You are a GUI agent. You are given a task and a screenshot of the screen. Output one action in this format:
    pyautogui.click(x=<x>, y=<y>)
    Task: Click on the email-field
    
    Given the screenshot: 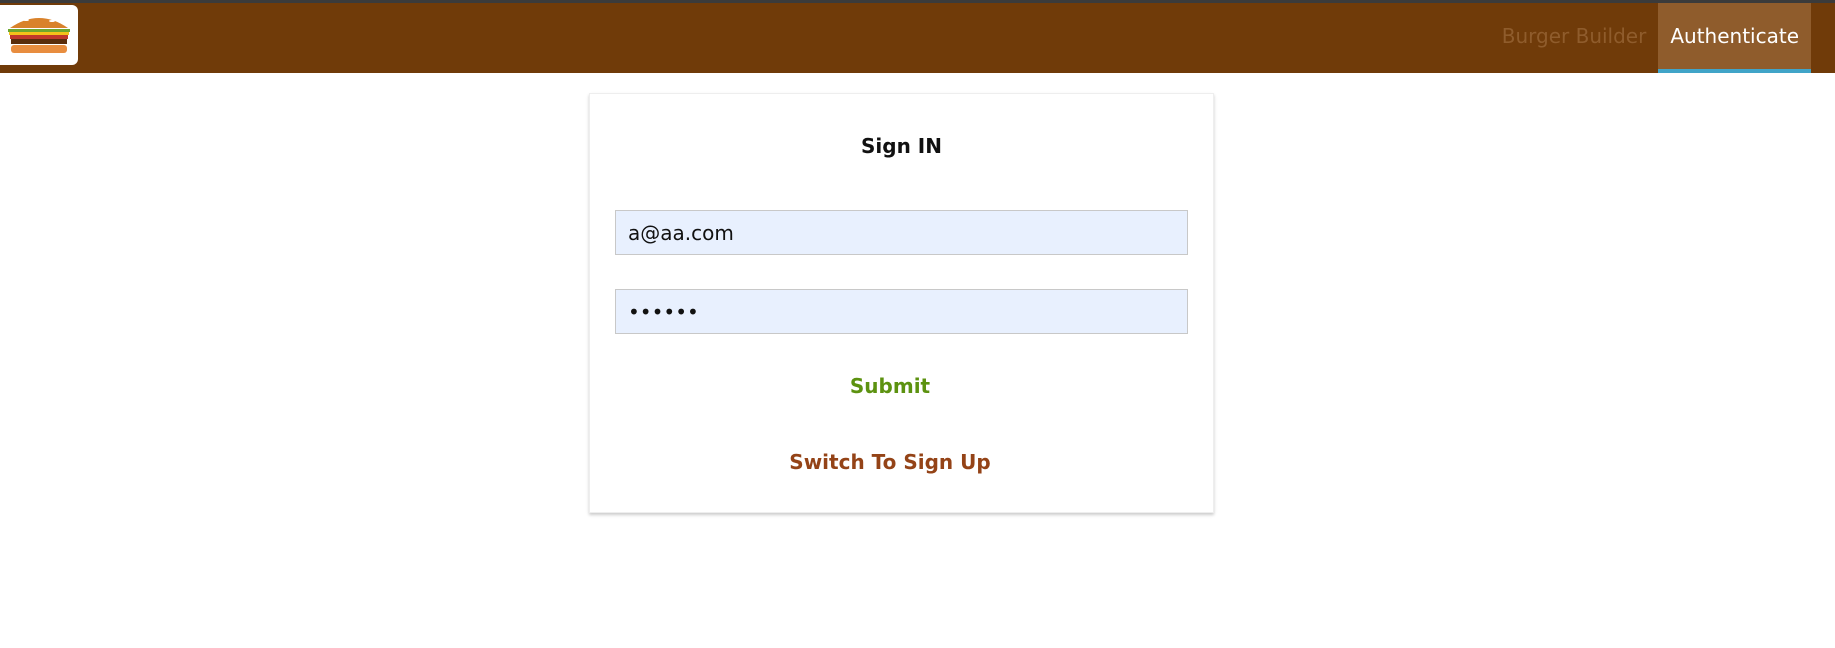 What is the action you would take?
    pyautogui.click(x=901, y=232)
    